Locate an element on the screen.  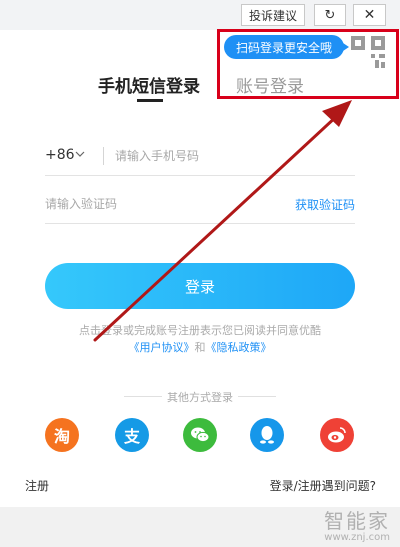
other-methods-heading: 其他方式登录 is located at coordinates (200, 396).